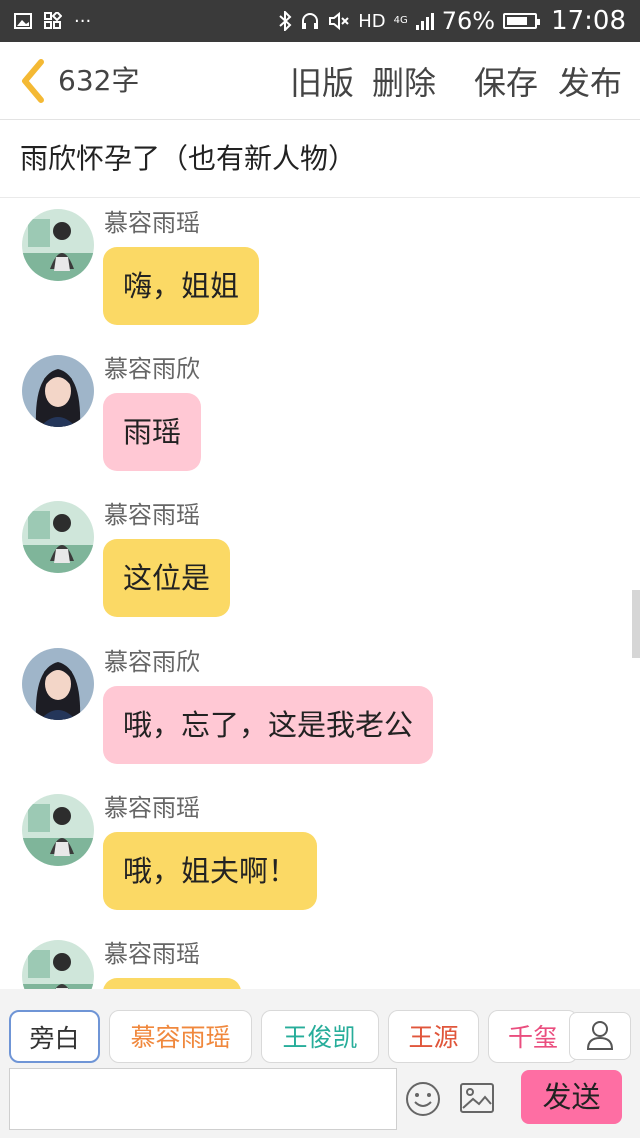 The image size is (640, 1138). Describe the element at coordinates (433, 1036) in the screenshot. I see `role-tab-wang-yuan: 王源` at that location.